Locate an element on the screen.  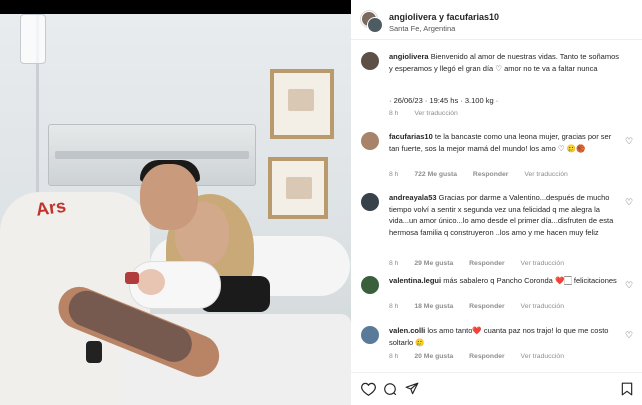
comment-emoji: 🥲🏀 is located at coordinates (576, 148).